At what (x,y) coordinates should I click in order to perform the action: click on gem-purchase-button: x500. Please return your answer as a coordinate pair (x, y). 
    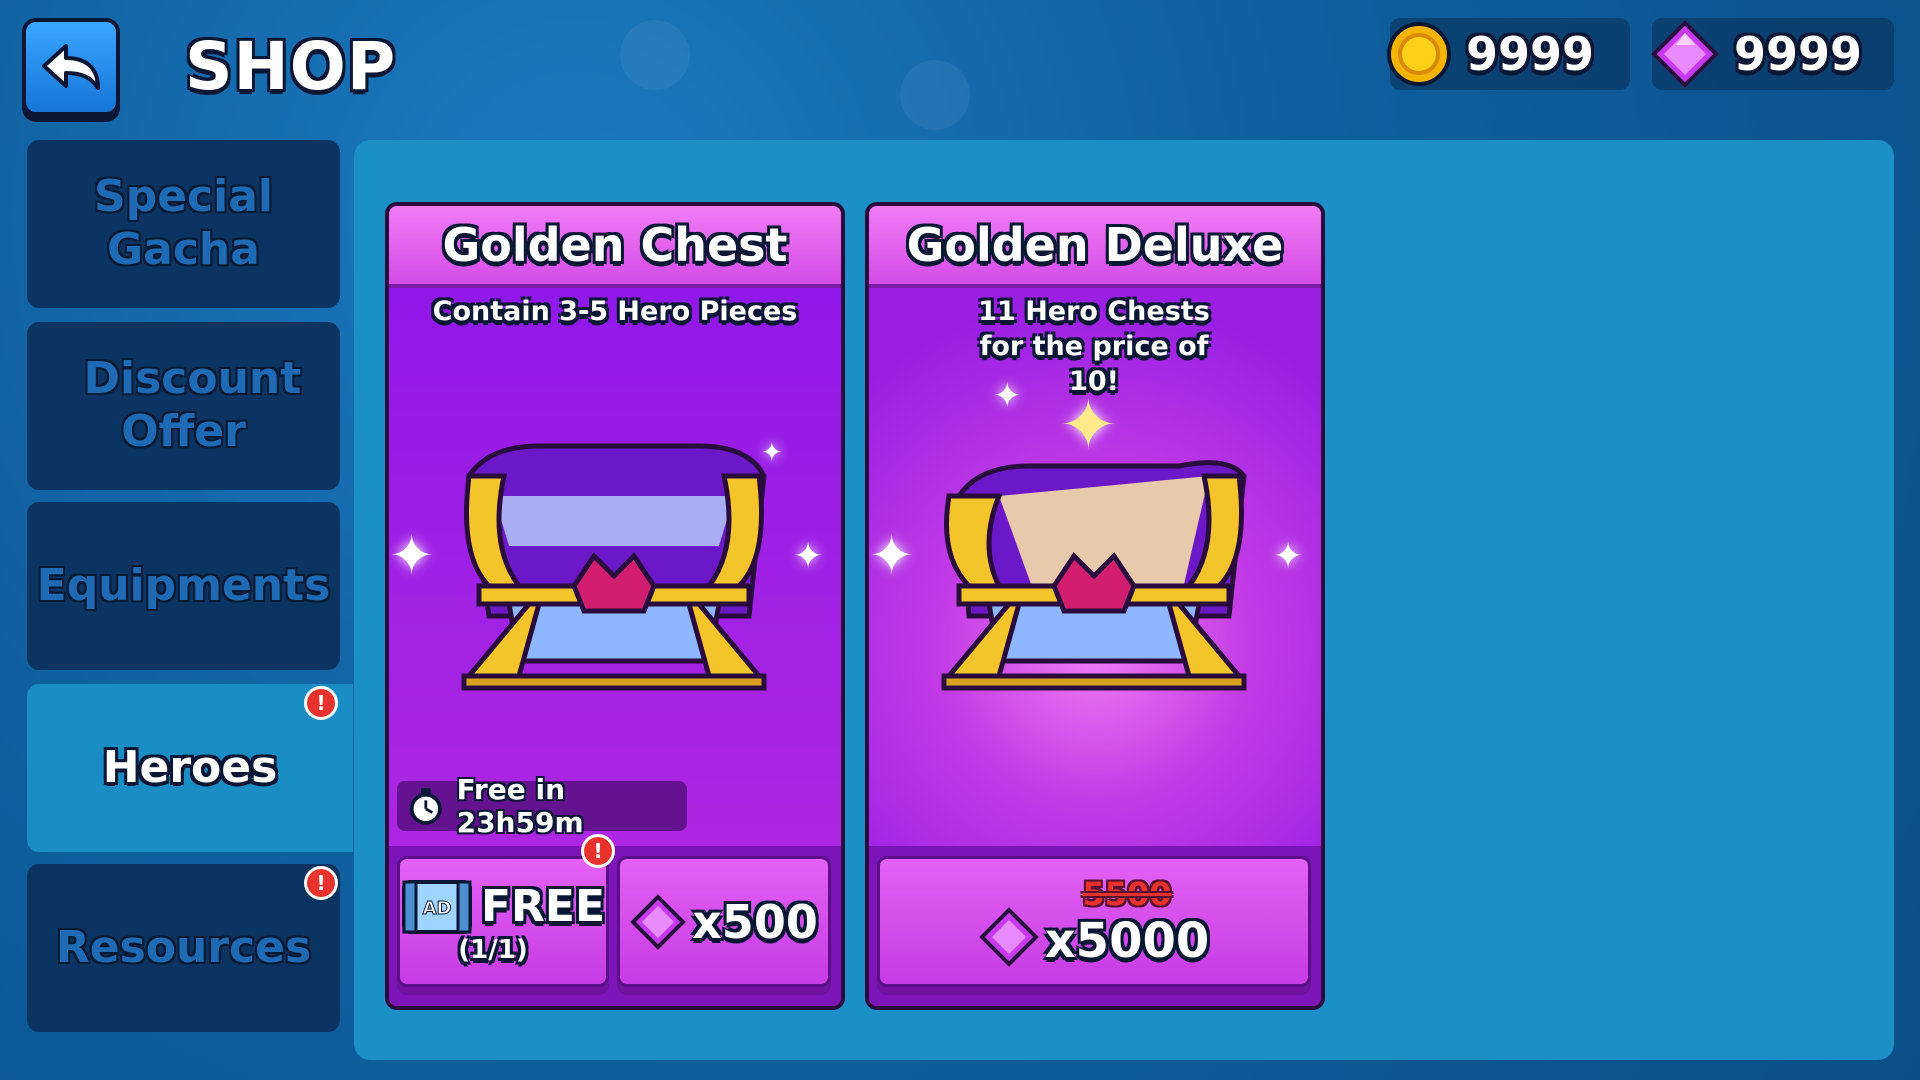
    Looking at the image, I should click on (724, 921).